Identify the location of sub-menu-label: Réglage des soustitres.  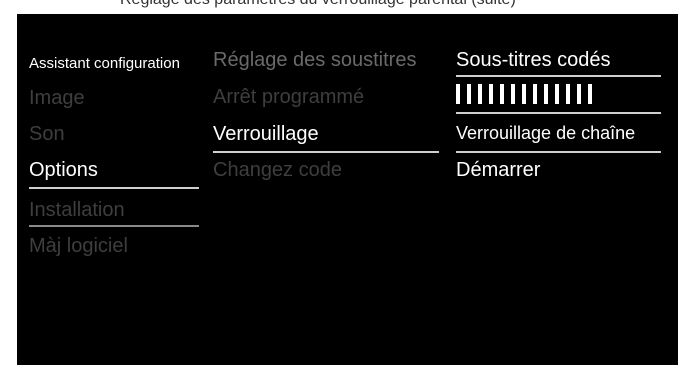
(315, 60).